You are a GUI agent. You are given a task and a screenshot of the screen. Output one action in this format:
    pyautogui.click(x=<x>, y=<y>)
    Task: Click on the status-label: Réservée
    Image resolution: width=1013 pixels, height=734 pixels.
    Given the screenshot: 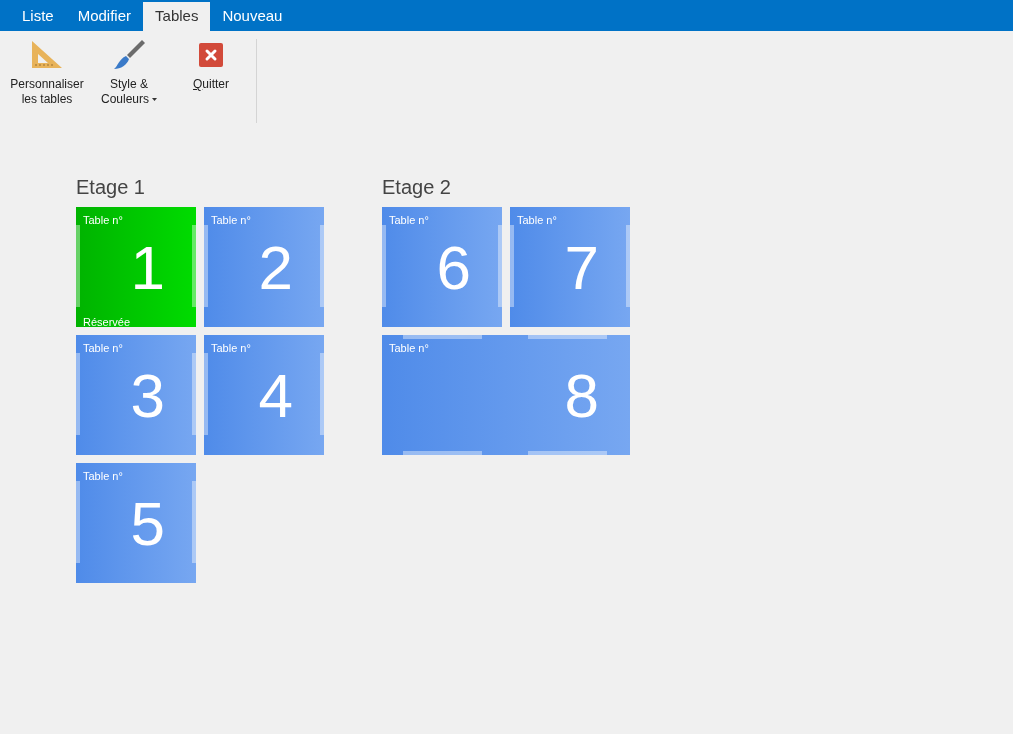 What is the action you would take?
    pyautogui.click(x=107, y=322)
    